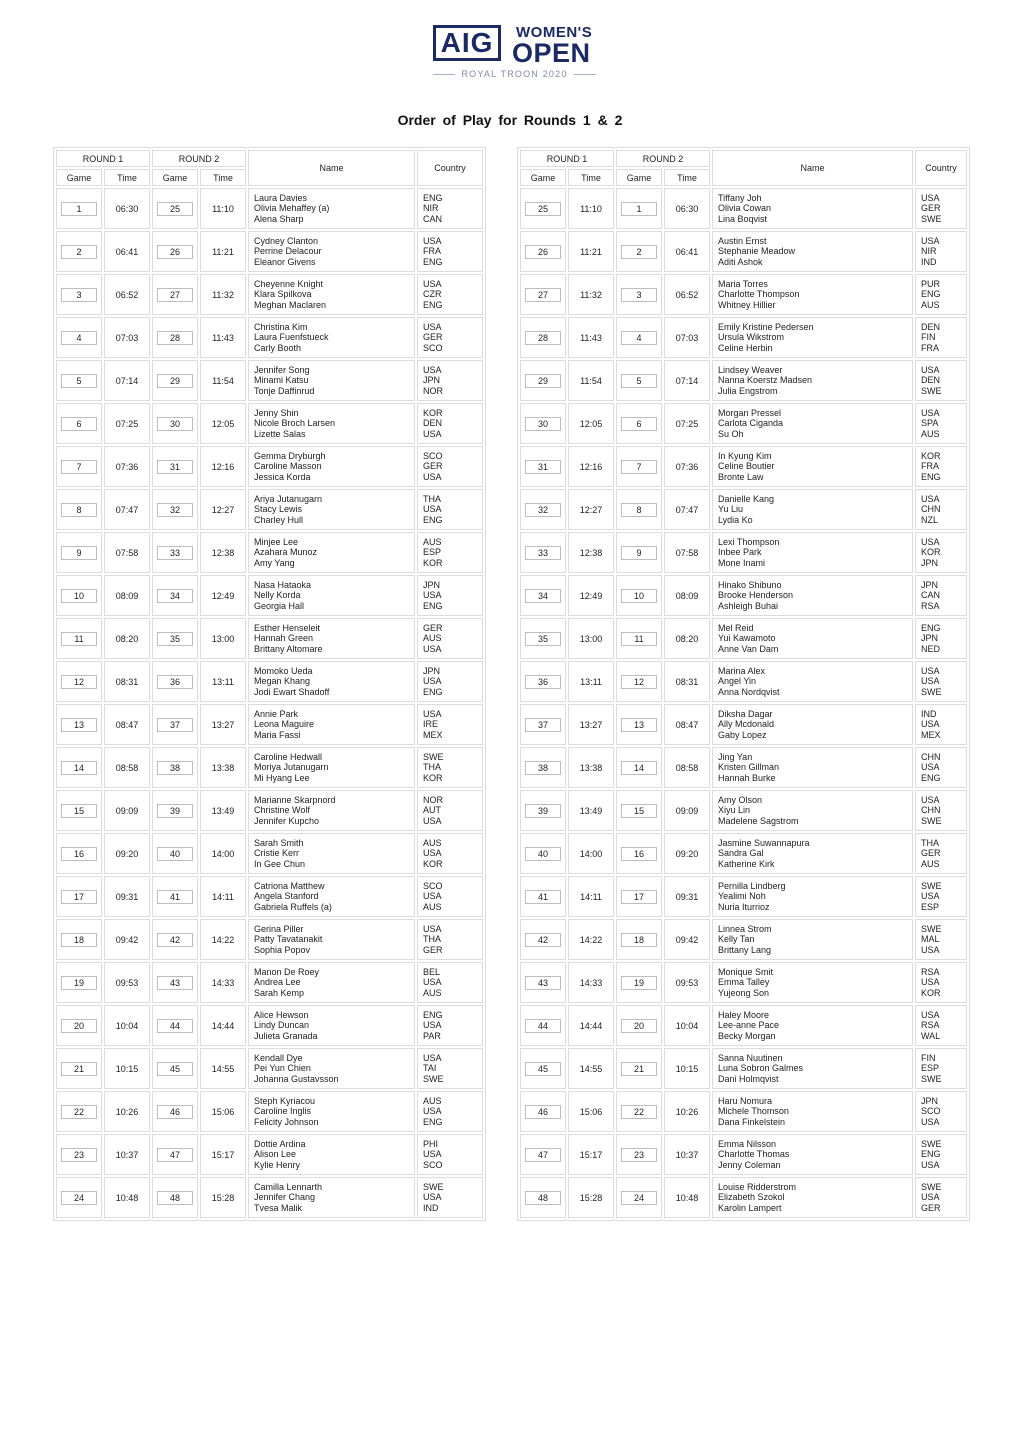 Image resolution: width=1020 pixels, height=1442 pixels. I want to click on r2-game-cell: 37, so click(175, 724).